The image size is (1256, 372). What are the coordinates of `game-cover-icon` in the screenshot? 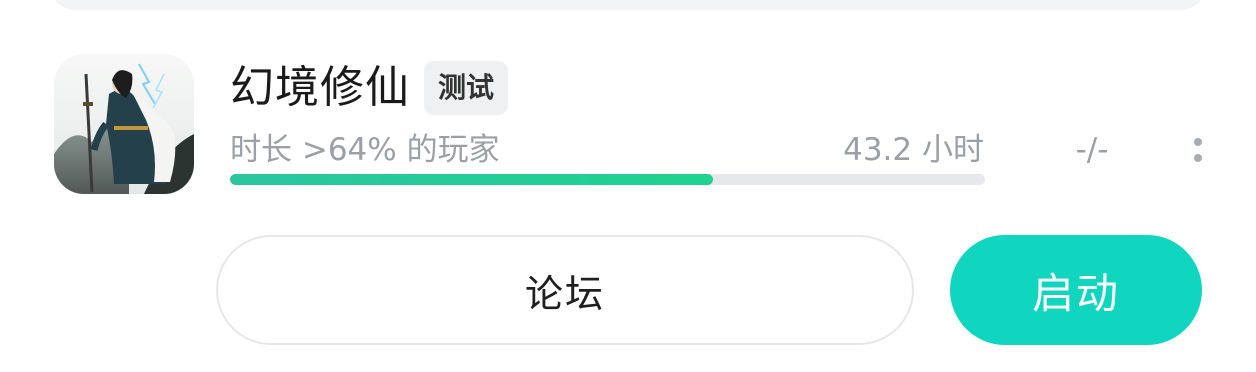 It's located at (124, 124).